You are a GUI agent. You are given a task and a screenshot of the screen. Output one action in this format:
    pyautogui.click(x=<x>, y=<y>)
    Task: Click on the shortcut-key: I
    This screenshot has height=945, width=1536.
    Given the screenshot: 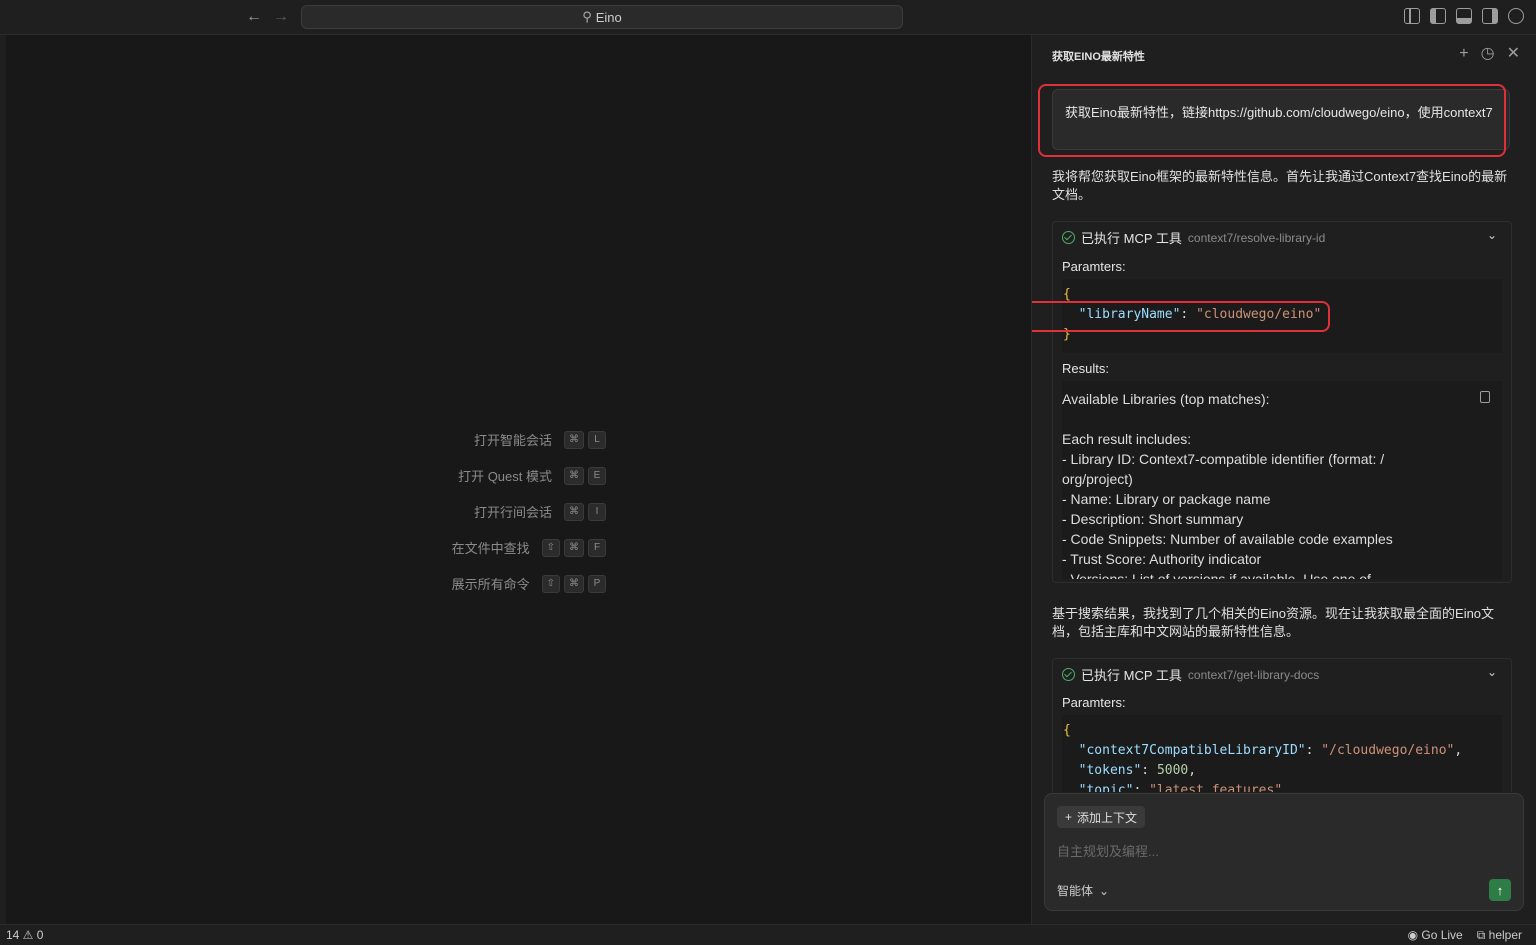 What is the action you would take?
    pyautogui.click(x=597, y=511)
    